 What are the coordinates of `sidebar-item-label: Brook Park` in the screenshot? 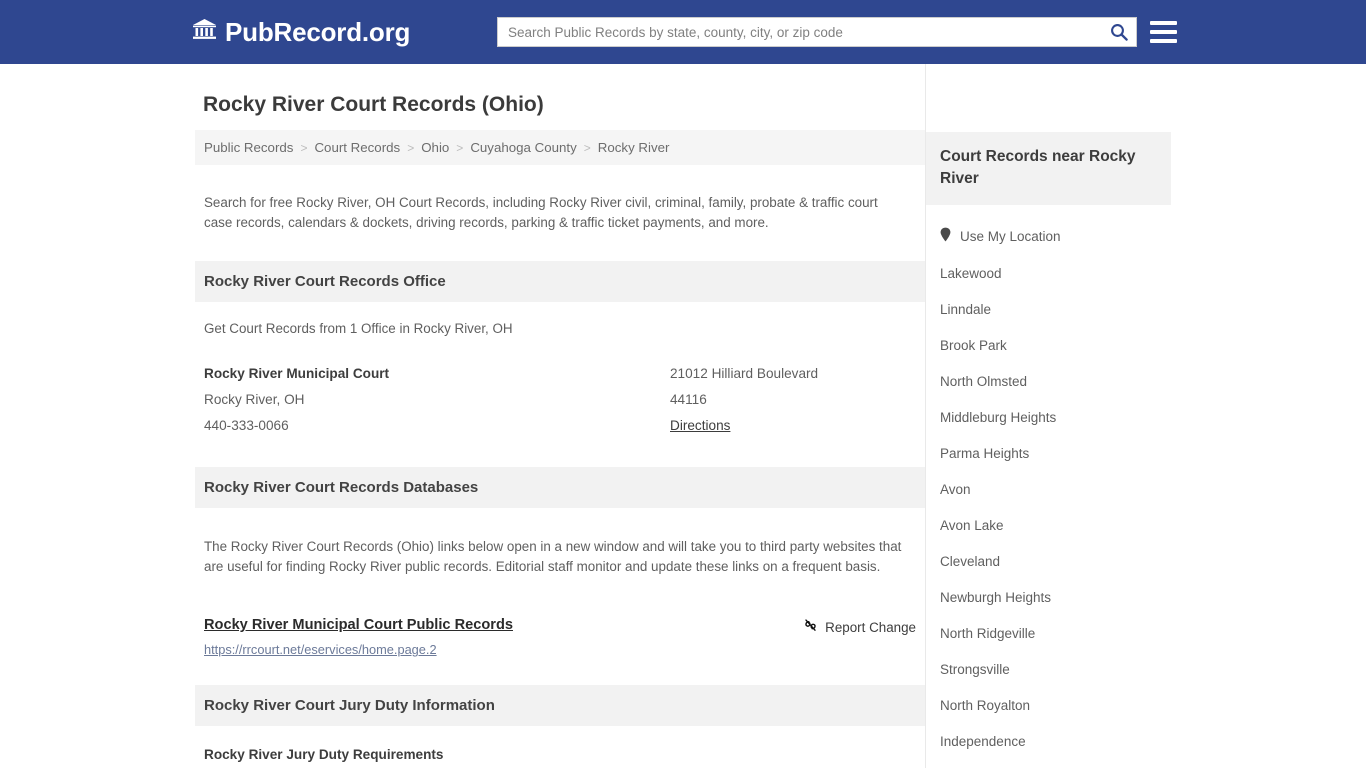 It's located at (973, 345).